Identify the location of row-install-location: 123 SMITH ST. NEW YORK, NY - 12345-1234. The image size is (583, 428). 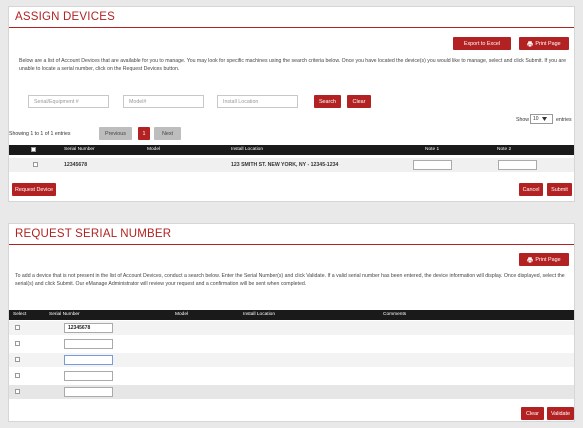
(285, 165).